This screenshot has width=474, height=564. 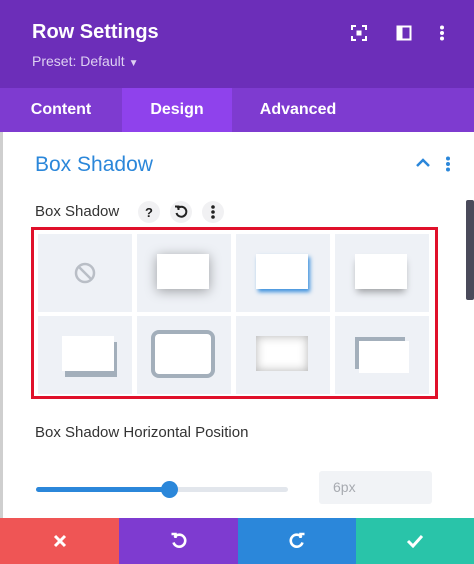 What do you see at coordinates (375, 487) in the screenshot?
I see `horizontal-position-input: 6px` at bounding box center [375, 487].